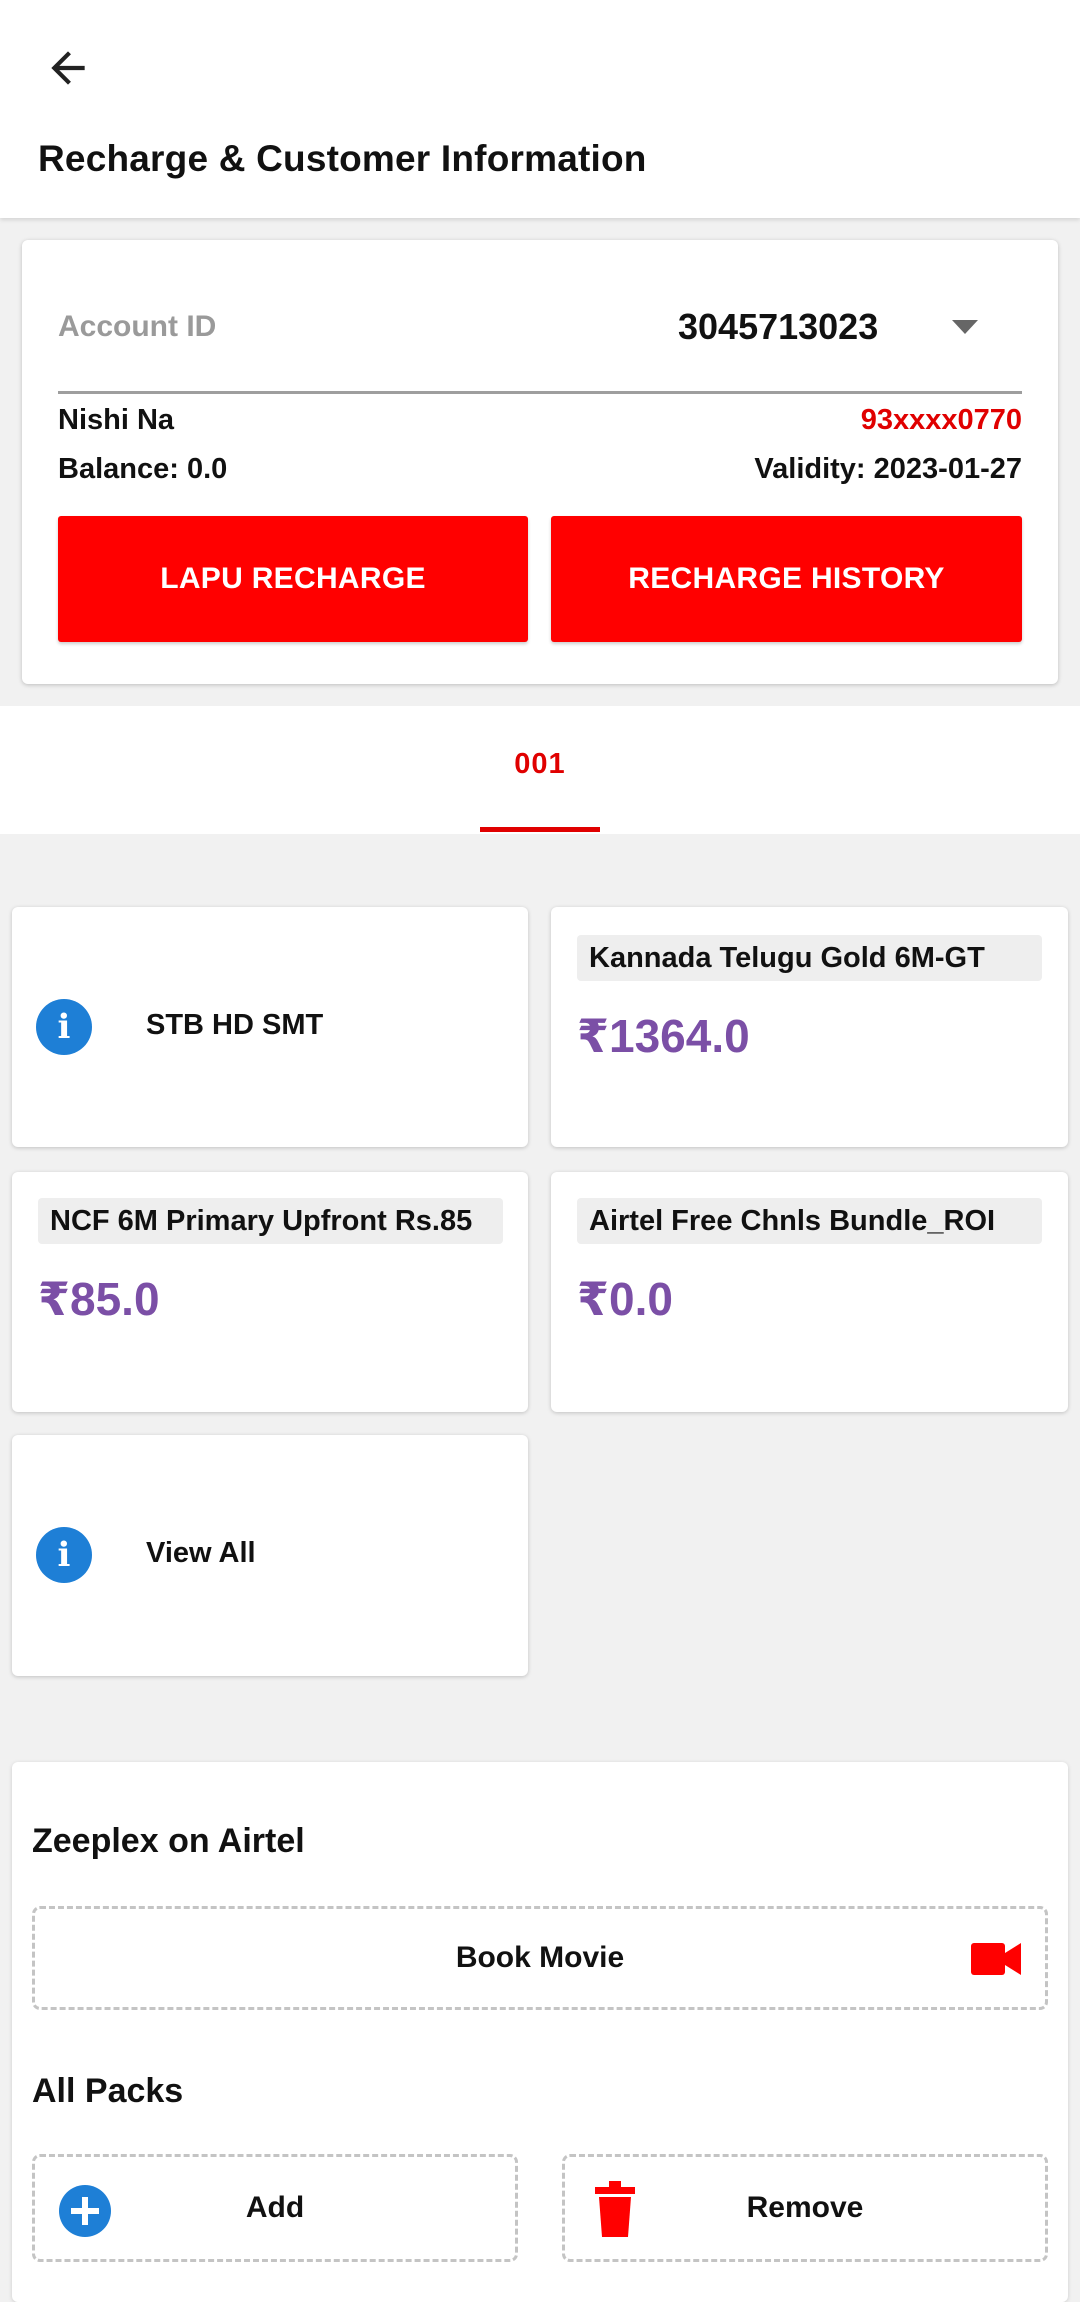 The width and height of the screenshot is (1080, 2302). What do you see at coordinates (85, 2211) in the screenshot?
I see `add-circle-icon` at bounding box center [85, 2211].